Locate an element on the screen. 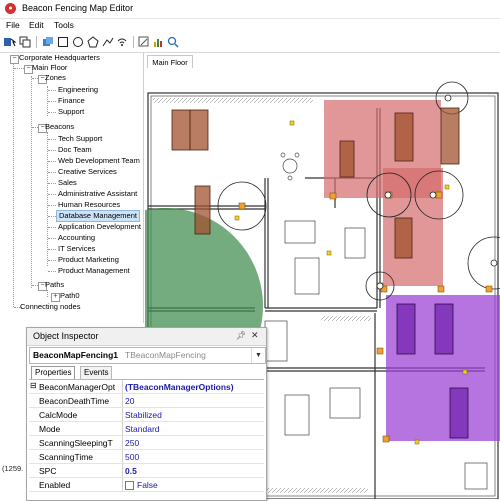 The width and height of the screenshot is (500, 501). tree-node-floor: Main Floor is located at coordinates (49, 68).